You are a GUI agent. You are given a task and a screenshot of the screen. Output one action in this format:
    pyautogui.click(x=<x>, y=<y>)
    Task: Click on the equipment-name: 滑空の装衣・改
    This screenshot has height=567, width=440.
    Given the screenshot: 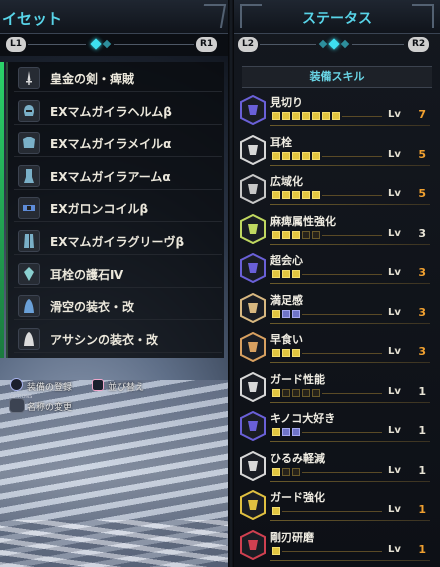 What is the action you would take?
    pyautogui.click(x=92, y=307)
    